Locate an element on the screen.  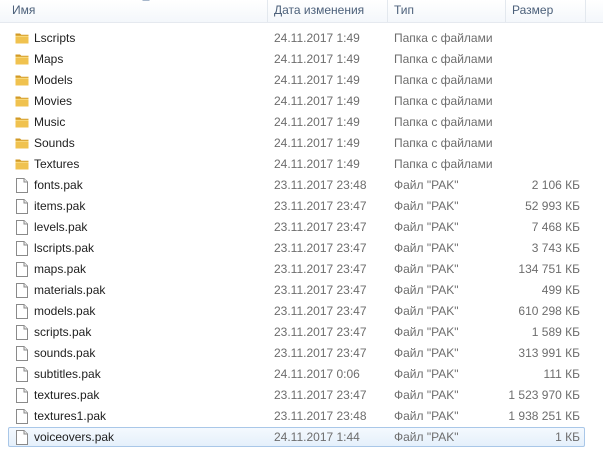
item-name: Sounds is located at coordinates (54, 143).